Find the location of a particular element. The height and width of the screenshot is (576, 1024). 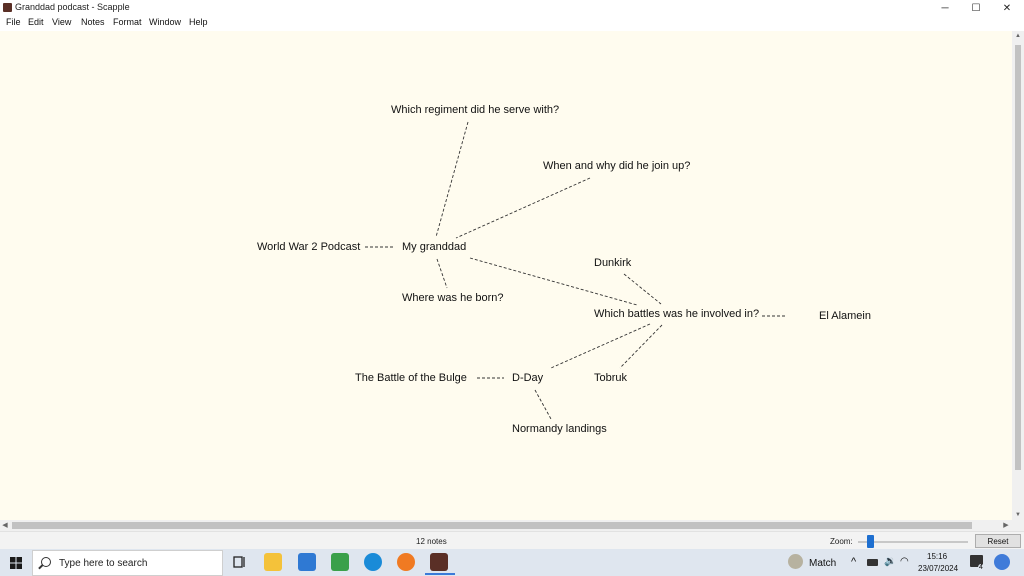

horizontal-scrollbar: ◀ ▶ is located at coordinates (506, 525).